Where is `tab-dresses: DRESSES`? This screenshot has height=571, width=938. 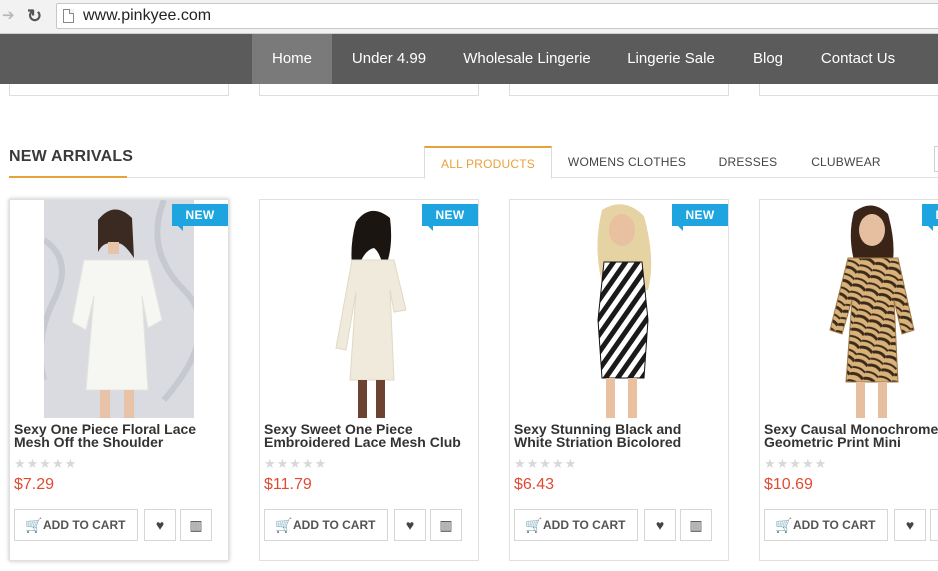 tab-dresses: DRESSES is located at coordinates (748, 162).